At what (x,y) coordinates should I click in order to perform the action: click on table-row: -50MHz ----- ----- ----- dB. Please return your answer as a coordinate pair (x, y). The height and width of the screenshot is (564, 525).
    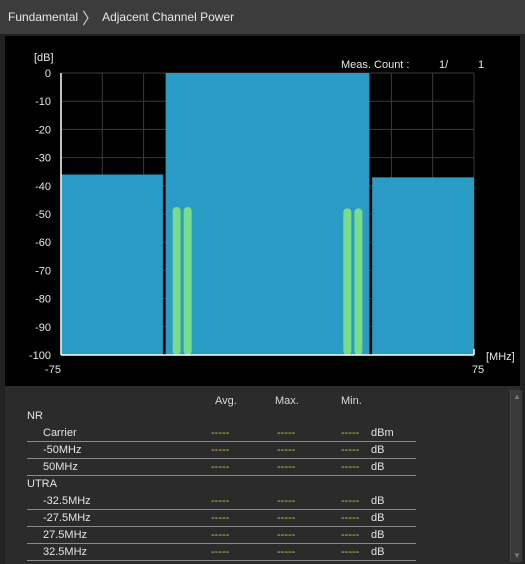
    Looking at the image, I should click on (255, 450).